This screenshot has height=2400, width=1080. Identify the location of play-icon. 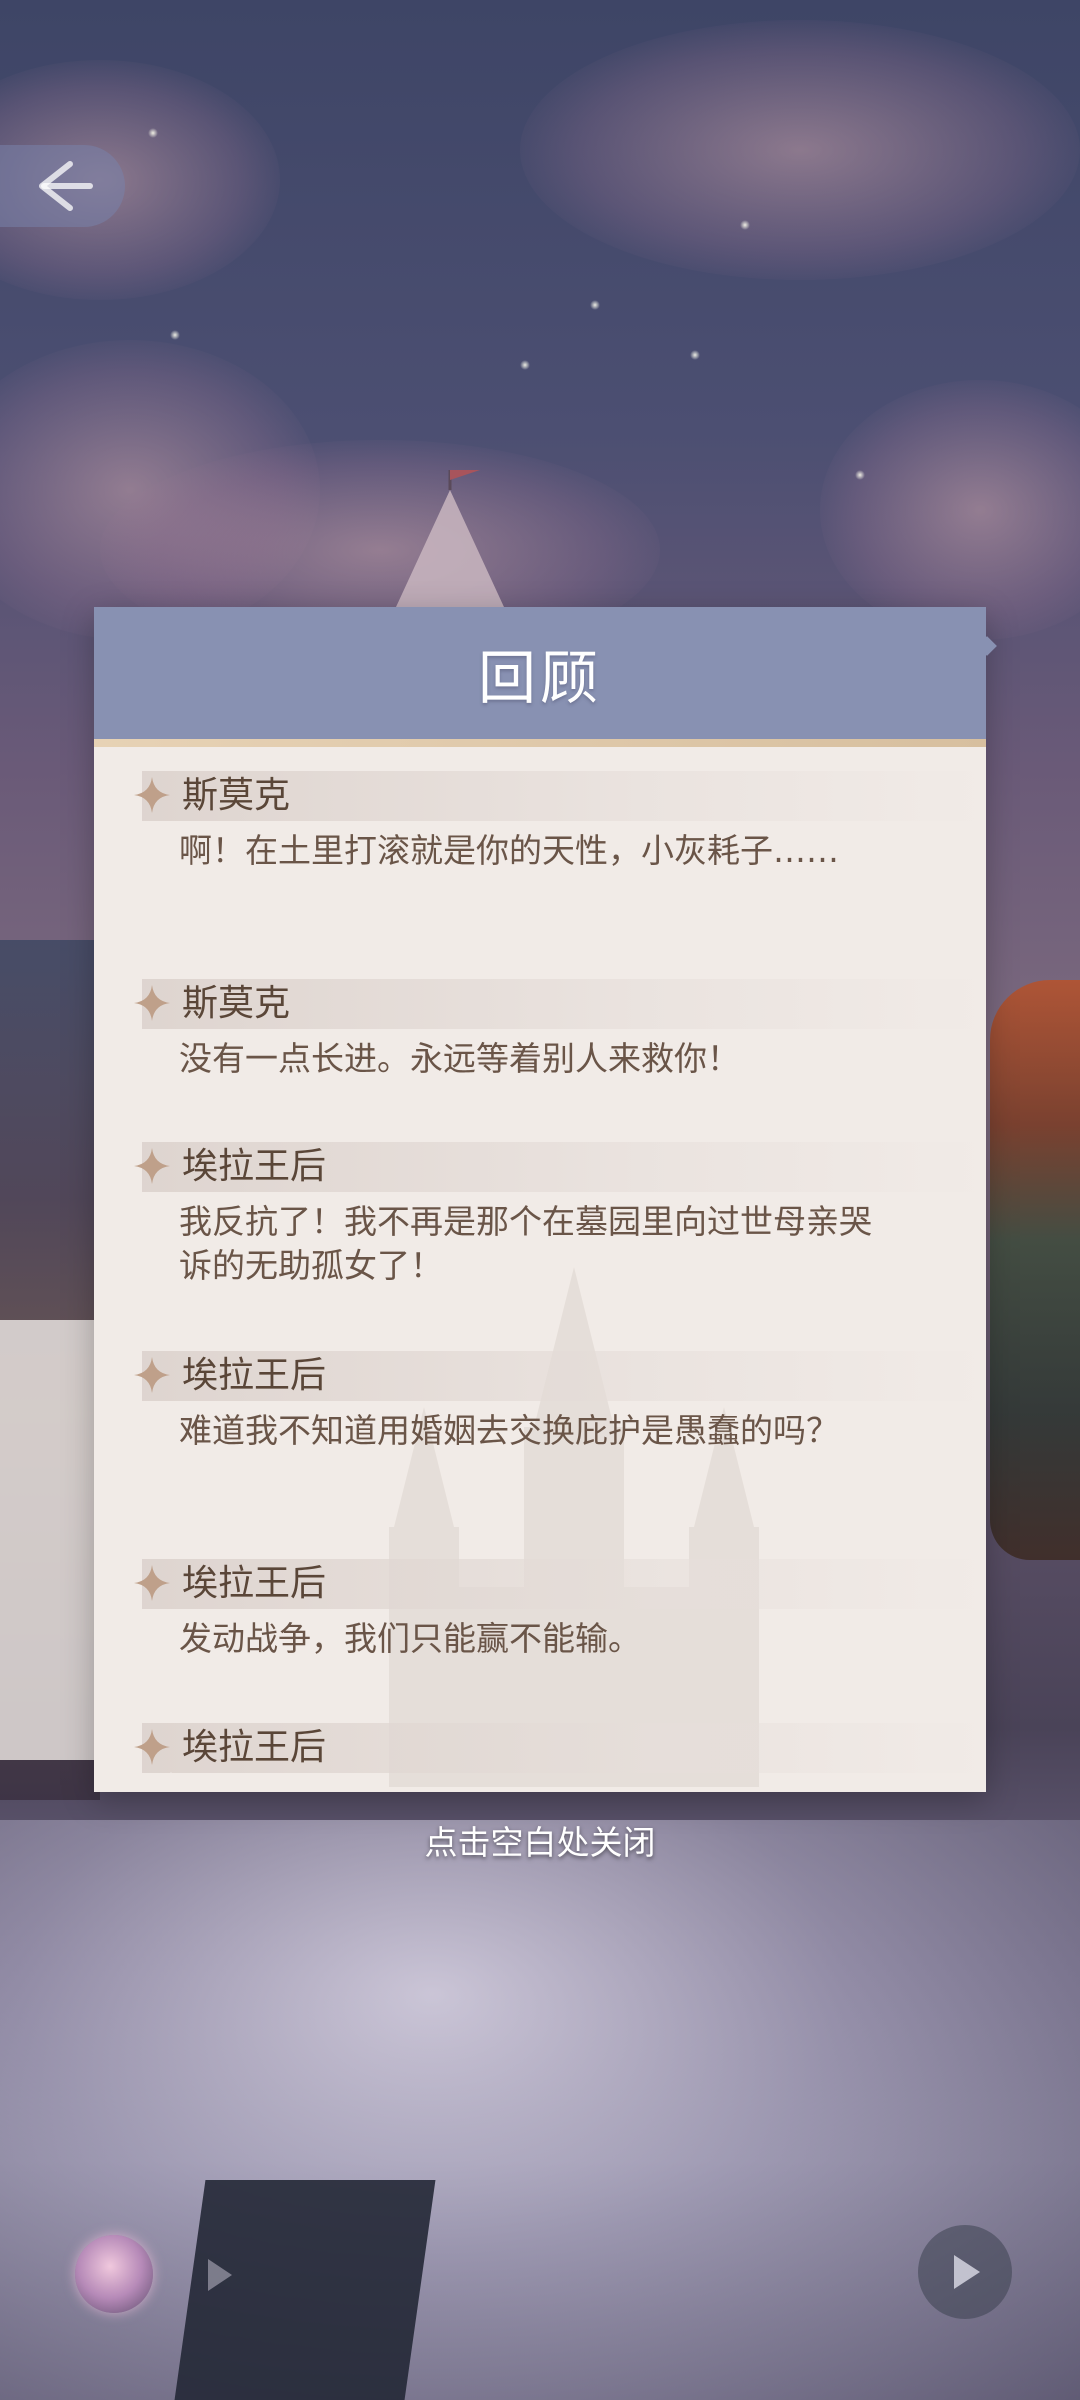
(967, 2272).